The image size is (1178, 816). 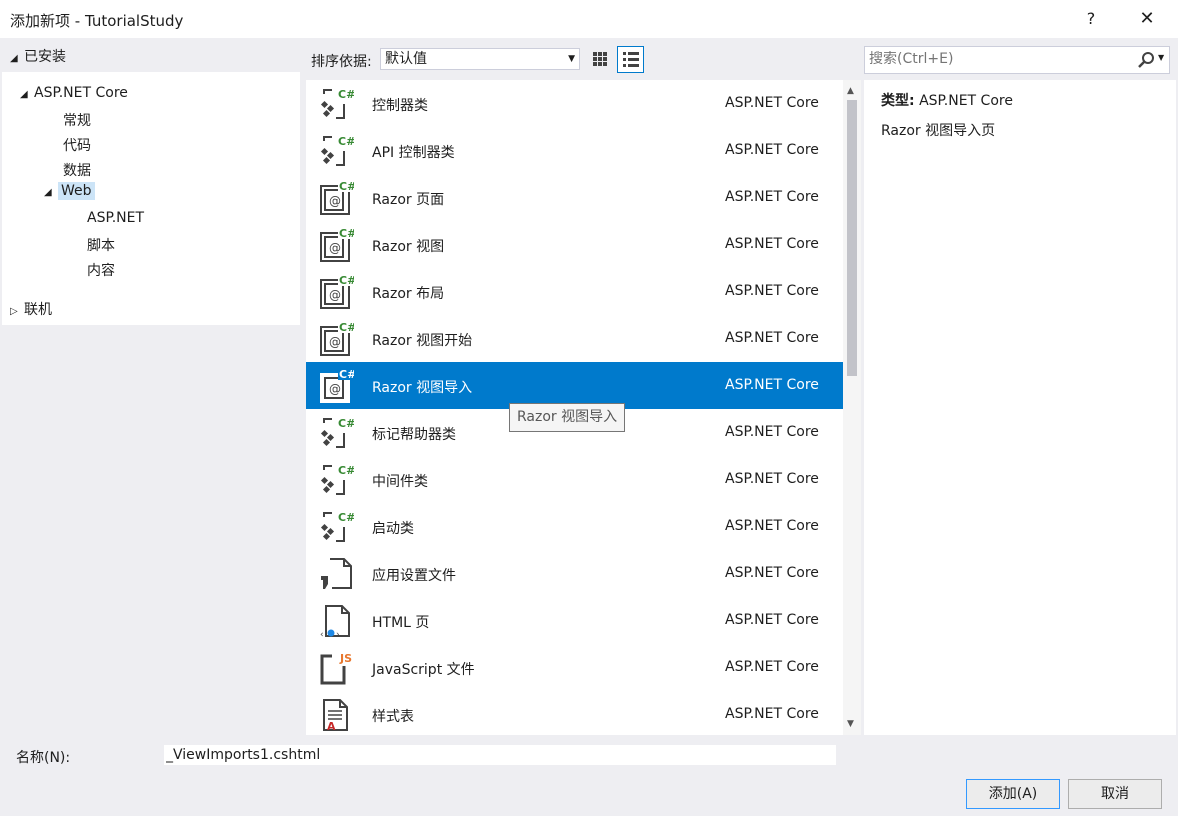 What do you see at coordinates (574, 620) in the screenshot?
I see `template-row: ‹ › HTML 页 ASP.NET Core` at bounding box center [574, 620].